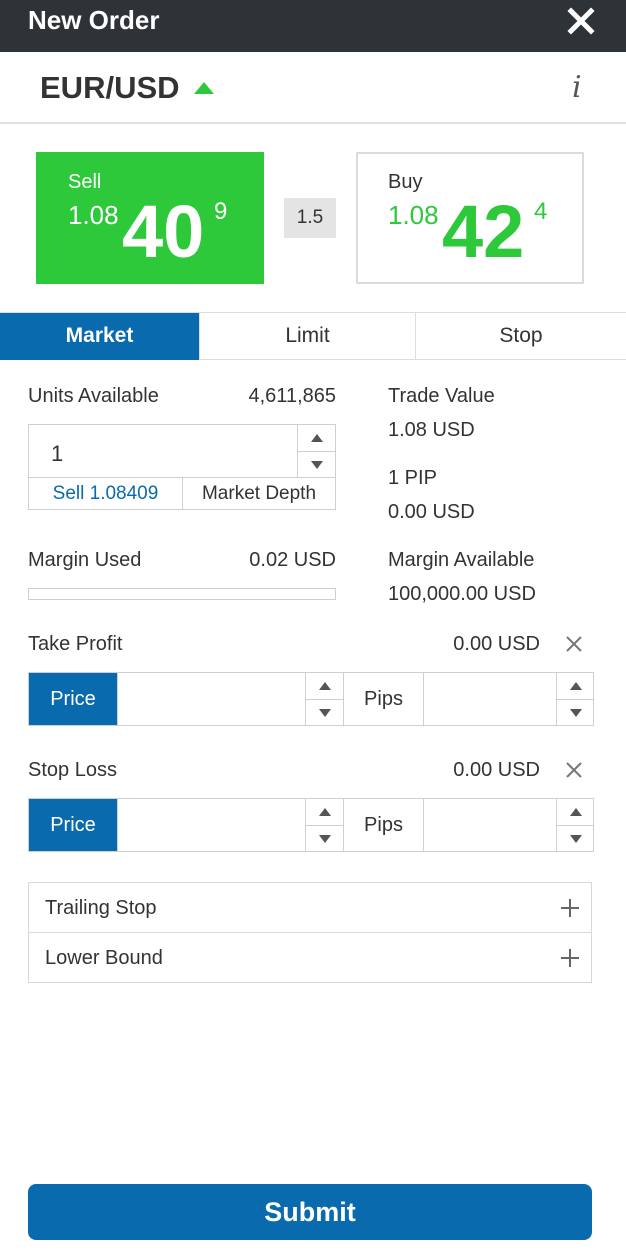  What do you see at coordinates (313, 26) in the screenshot?
I see `title-bar: New Order` at bounding box center [313, 26].